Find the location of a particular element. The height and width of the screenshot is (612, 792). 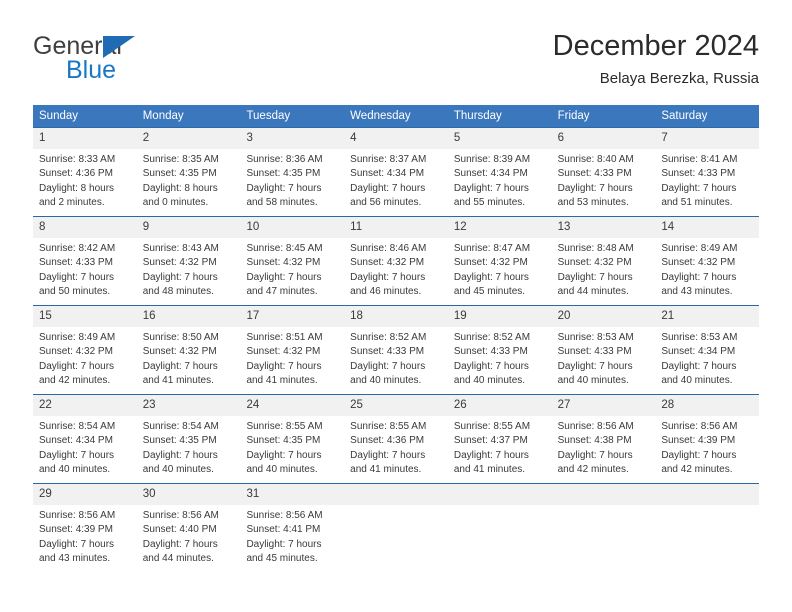

sunrise-text: Sunrise: 8:41 AM is located at coordinates (699, 159).